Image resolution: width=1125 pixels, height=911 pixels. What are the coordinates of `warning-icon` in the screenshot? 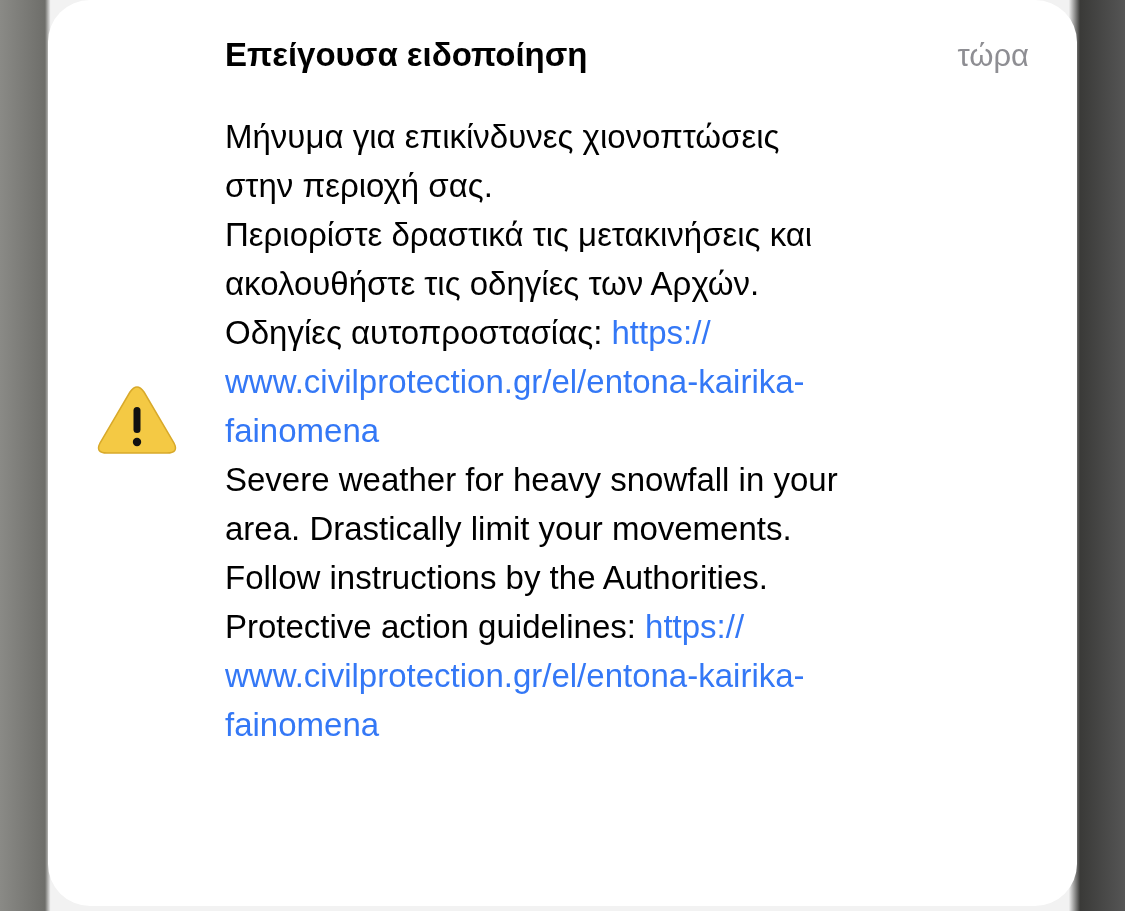 It's located at (136, 420).